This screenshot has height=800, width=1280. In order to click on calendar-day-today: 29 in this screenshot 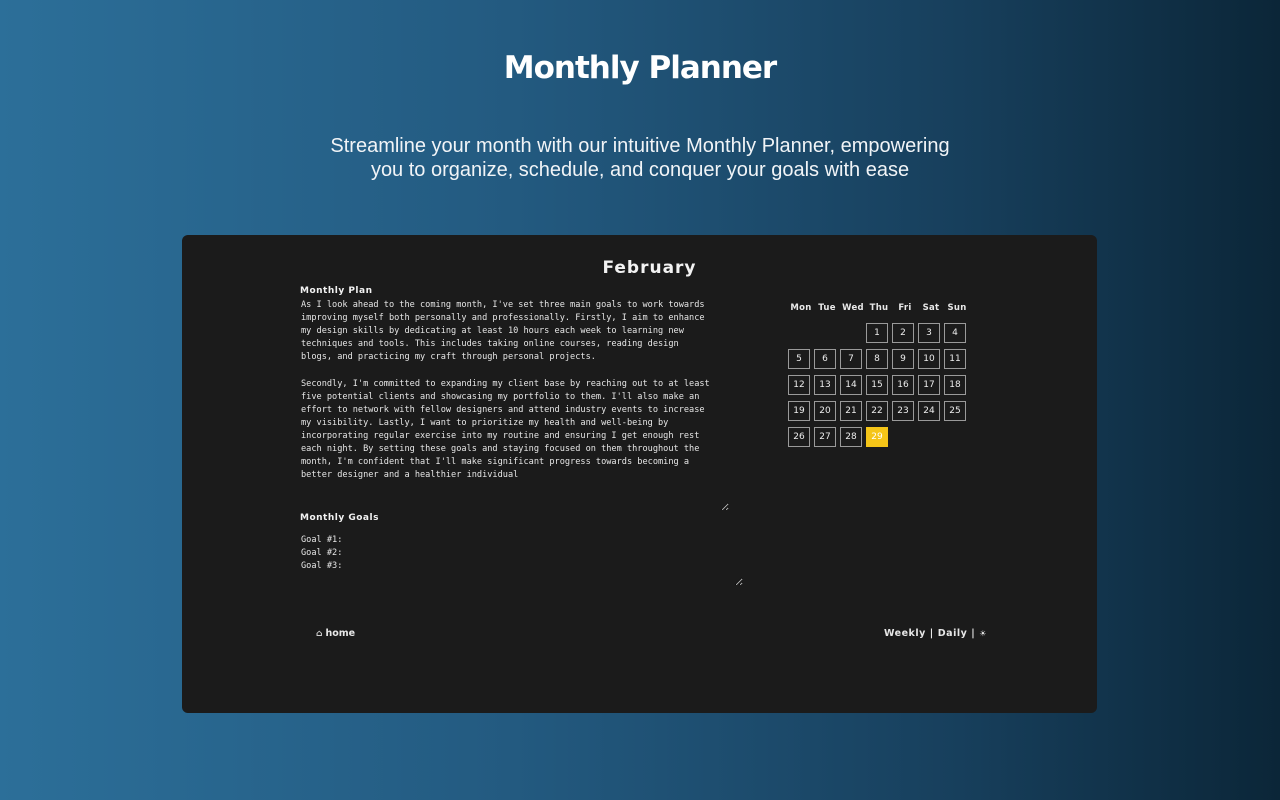, I will do `click(877, 437)`.